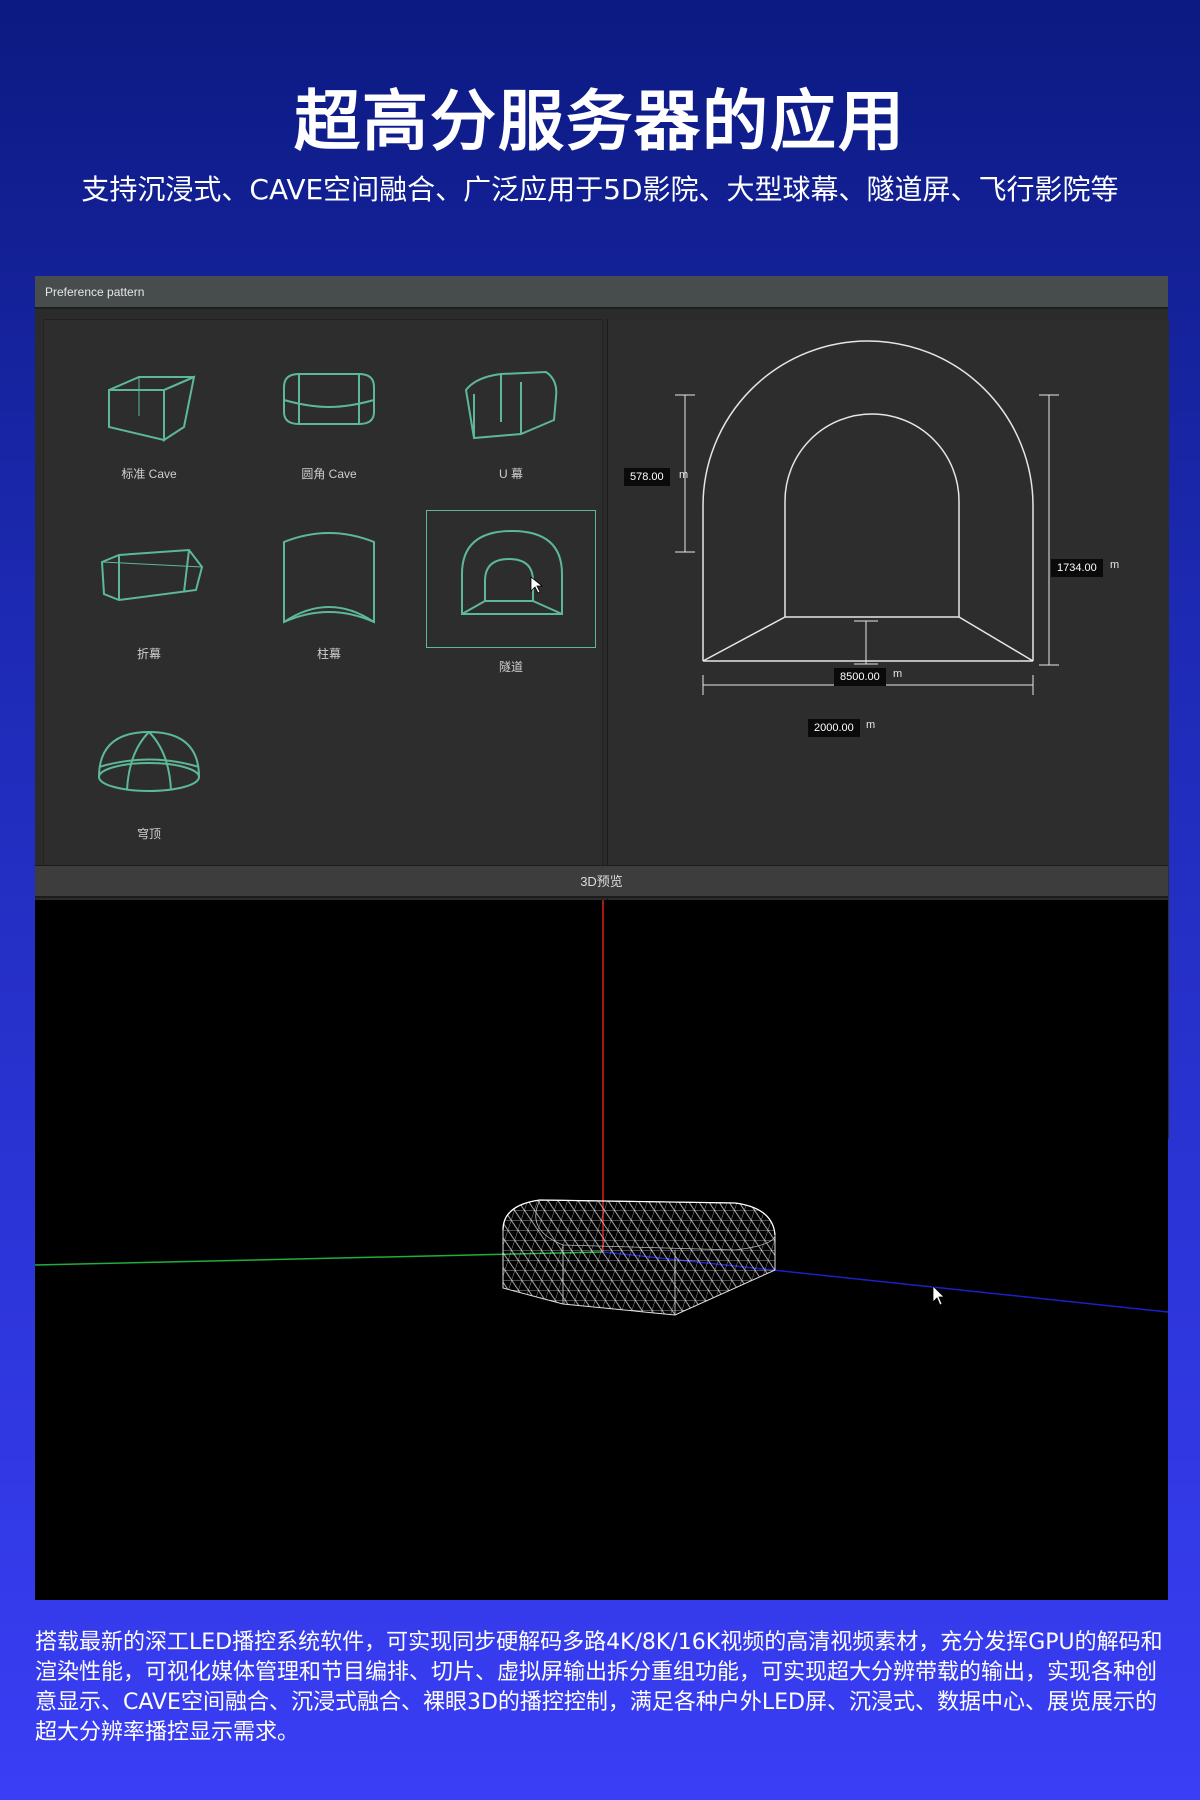 The width and height of the screenshot is (1200, 1800). Describe the element at coordinates (148, 834) in the screenshot. I see `pattern-label: 穹顶` at that location.